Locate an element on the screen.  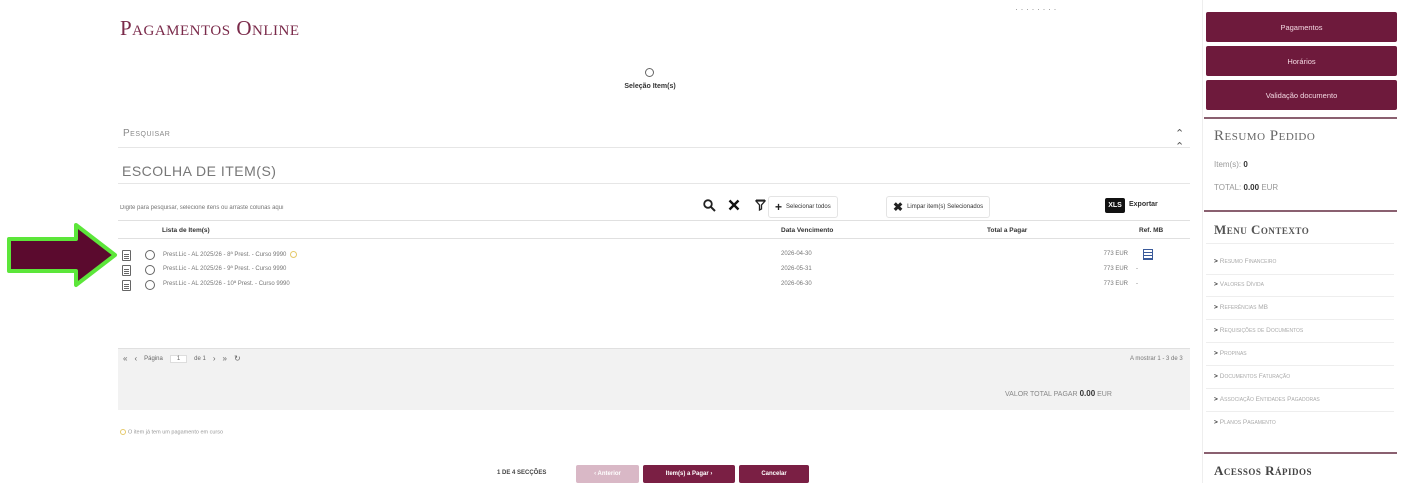
context-item-paying-entities: > Associação Entidades Pagadoras is located at coordinates (1267, 399).